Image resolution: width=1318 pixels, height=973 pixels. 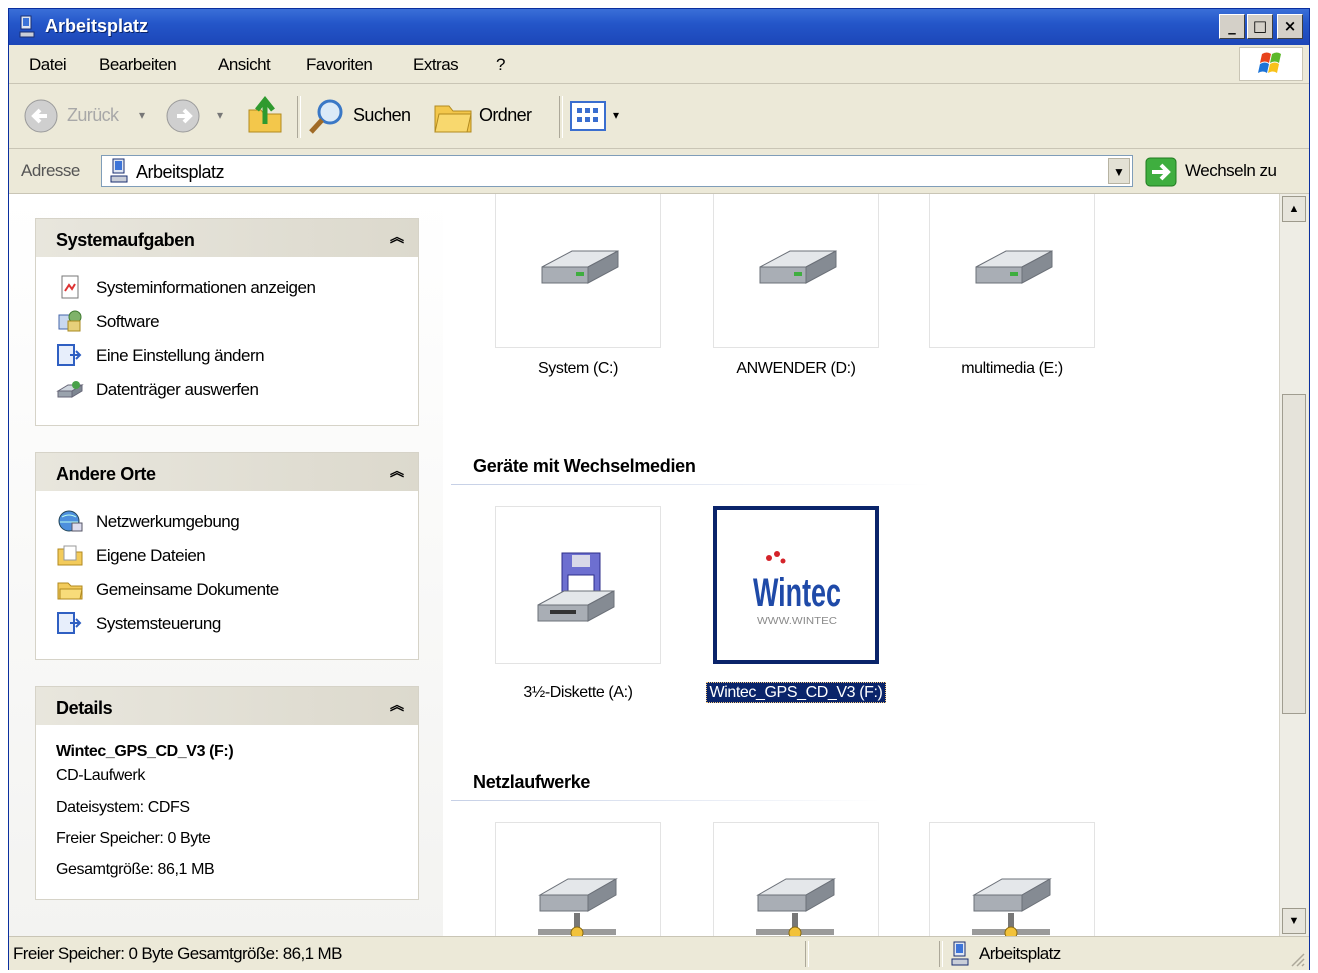 I want to click on wintec-logo-icon: Wintec WWW.WINTEC, so click(x=797, y=589).